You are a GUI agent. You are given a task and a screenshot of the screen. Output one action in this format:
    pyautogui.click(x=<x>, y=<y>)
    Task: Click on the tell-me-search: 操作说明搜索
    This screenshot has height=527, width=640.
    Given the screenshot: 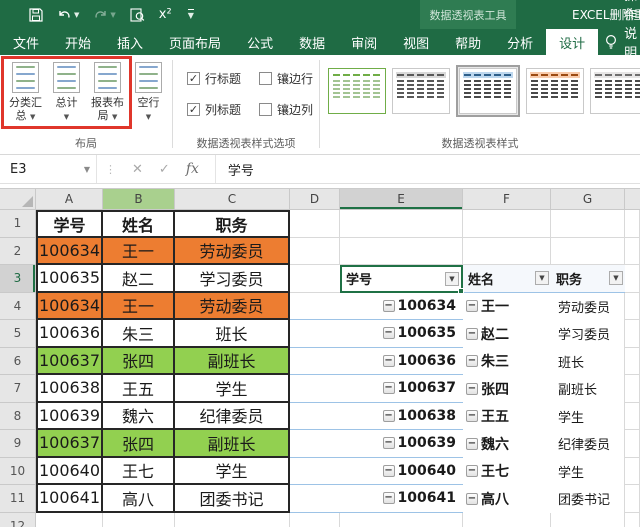 What is the action you would take?
    pyautogui.click(x=619, y=49)
    